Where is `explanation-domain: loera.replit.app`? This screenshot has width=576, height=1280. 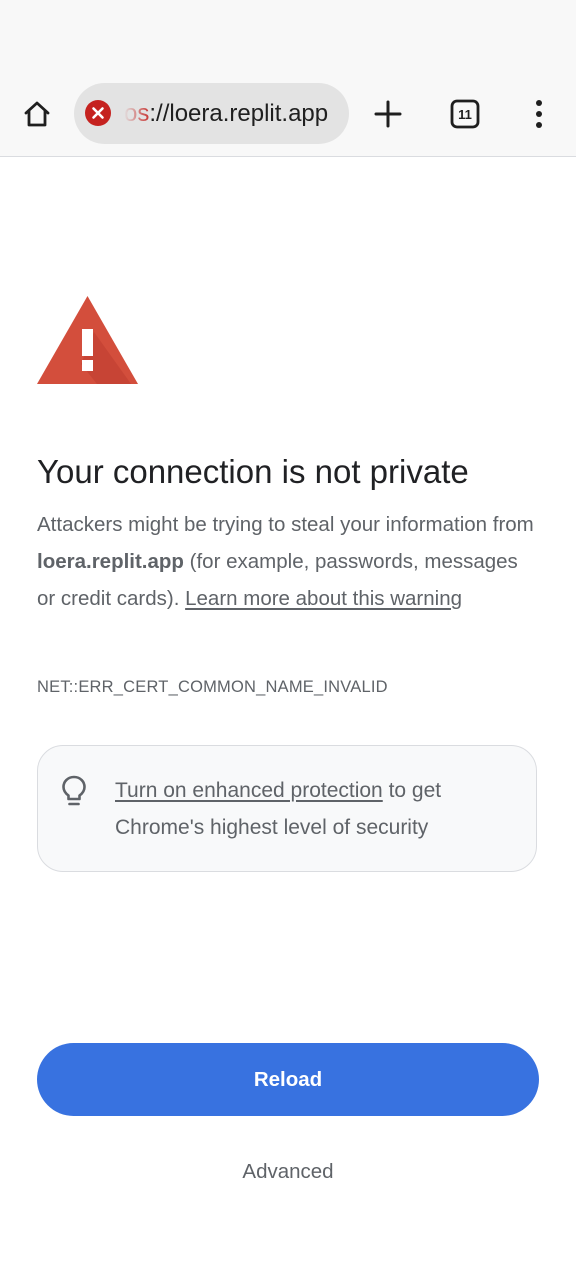 explanation-domain: loera.replit.app is located at coordinates (110, 561).